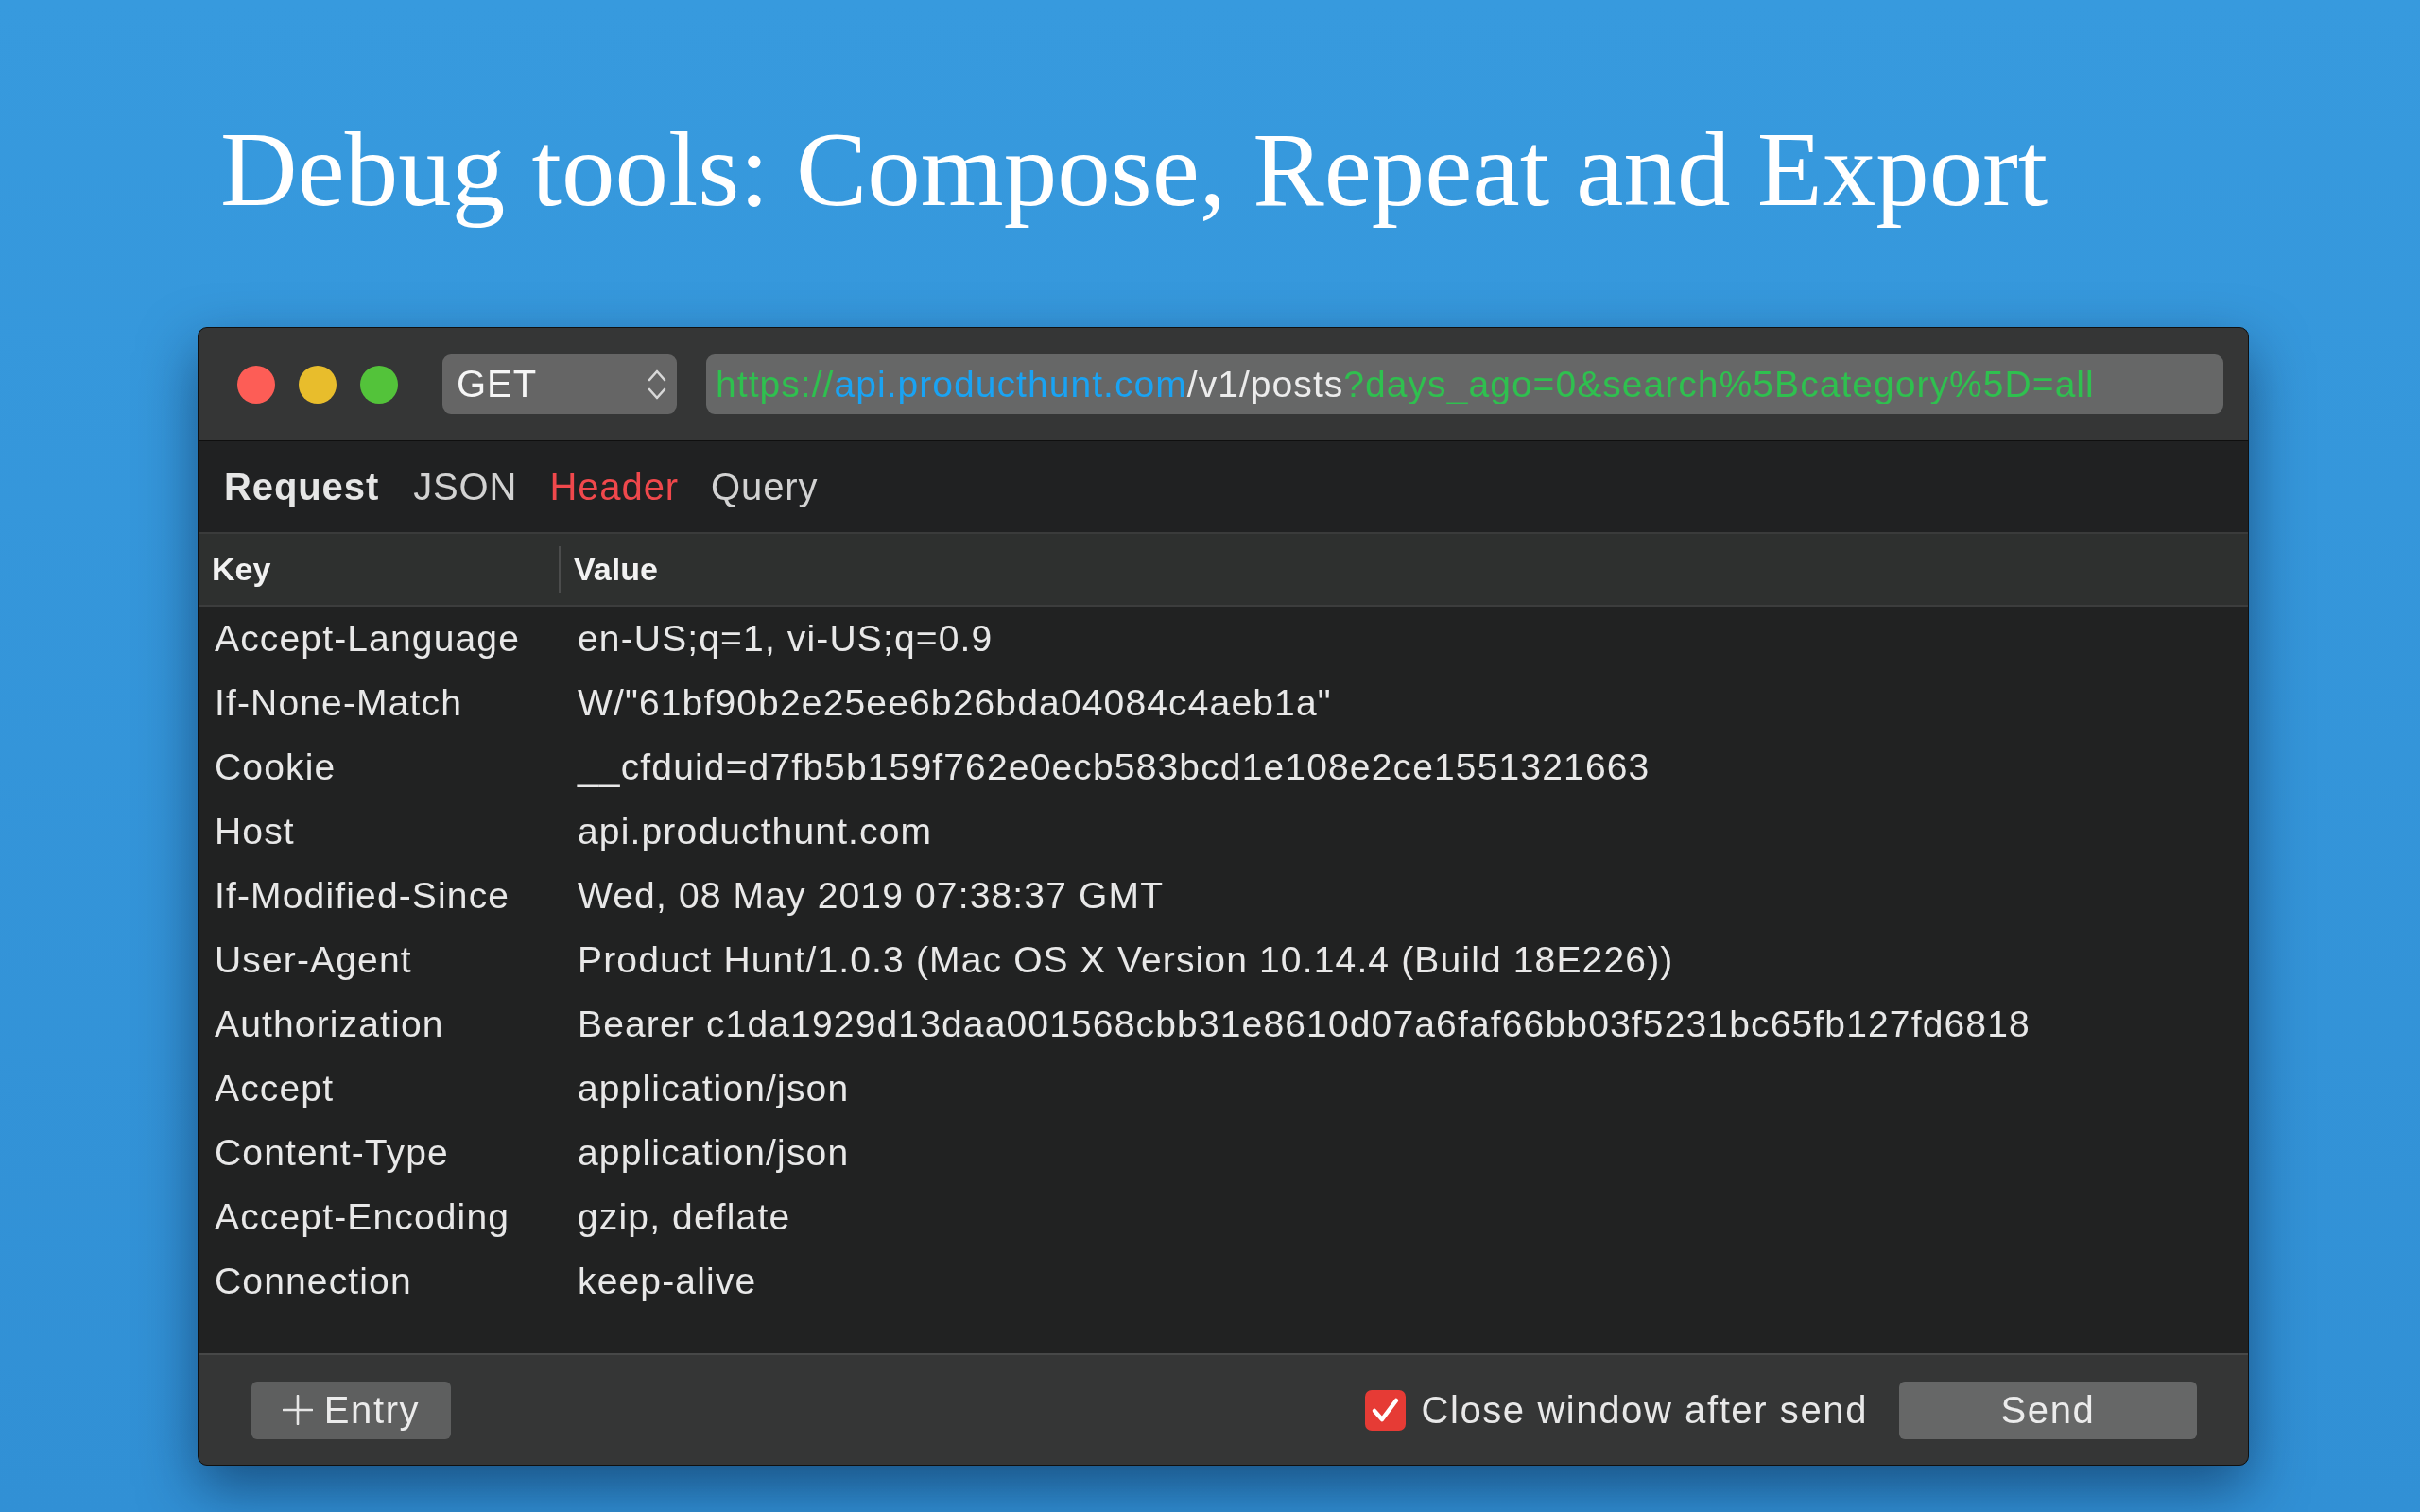 The image size is (2420, 1512). What do you see at coordinates (275, 768) in the screenshot?
I see `table-cell-text: Cookie` at bounding box center [275, 768].